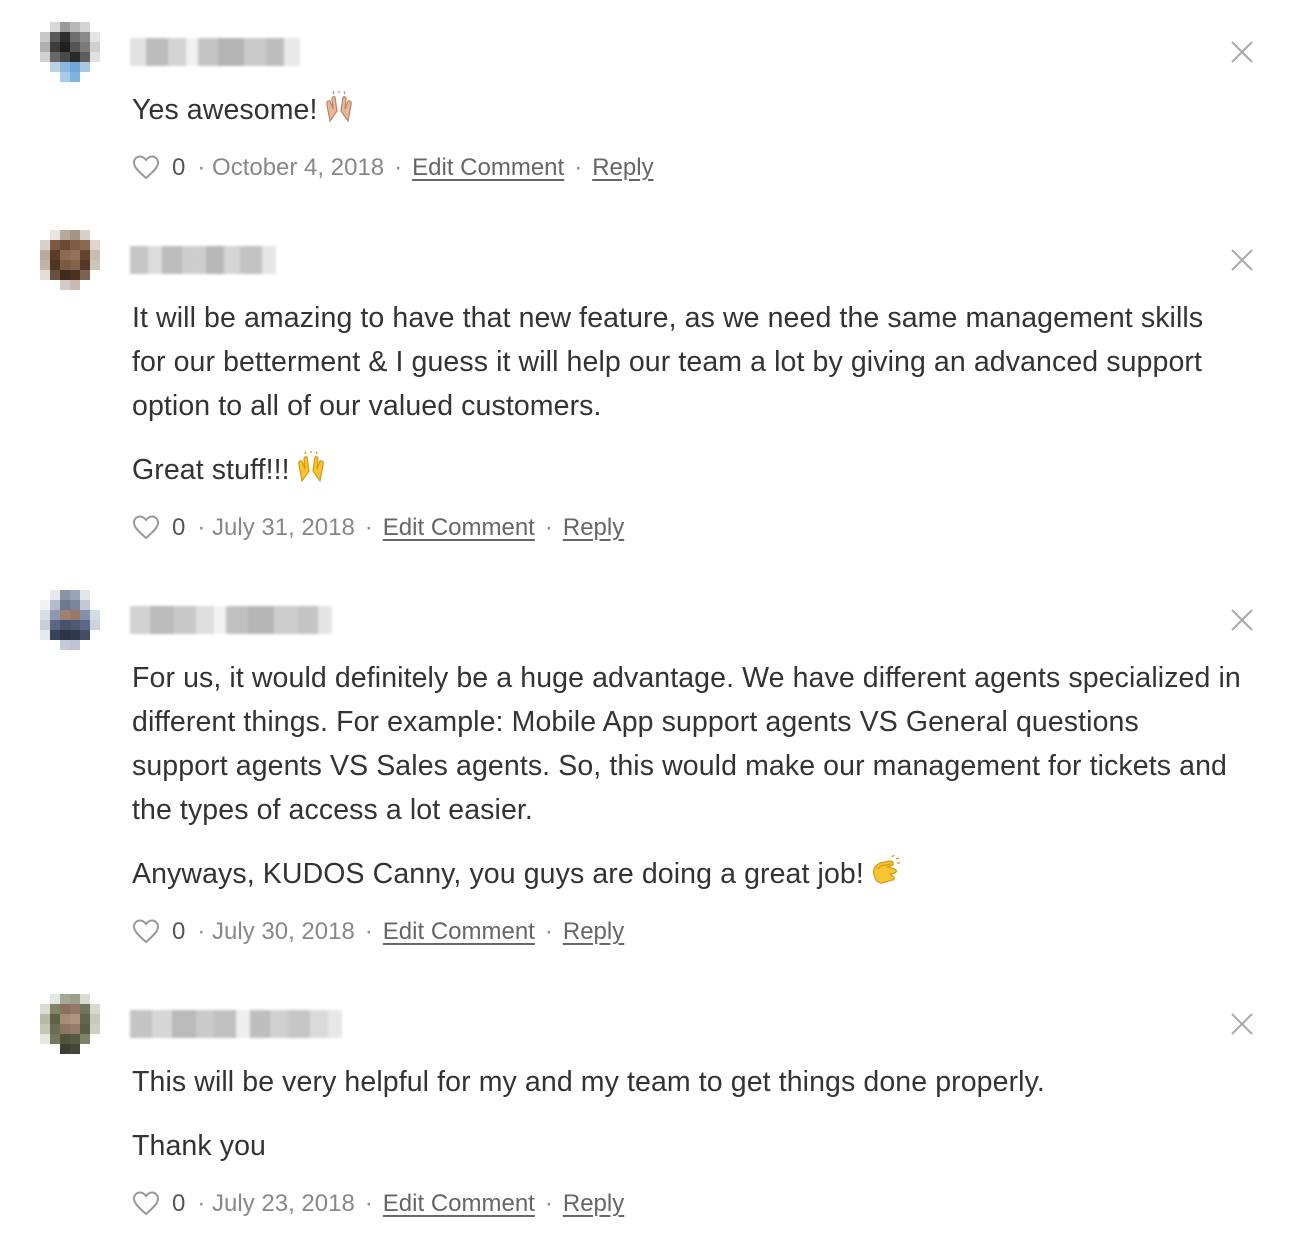 This screenshot has height=1242, width=1298. I want to click on comment-body: Yes awesome!, so click(687, 112).